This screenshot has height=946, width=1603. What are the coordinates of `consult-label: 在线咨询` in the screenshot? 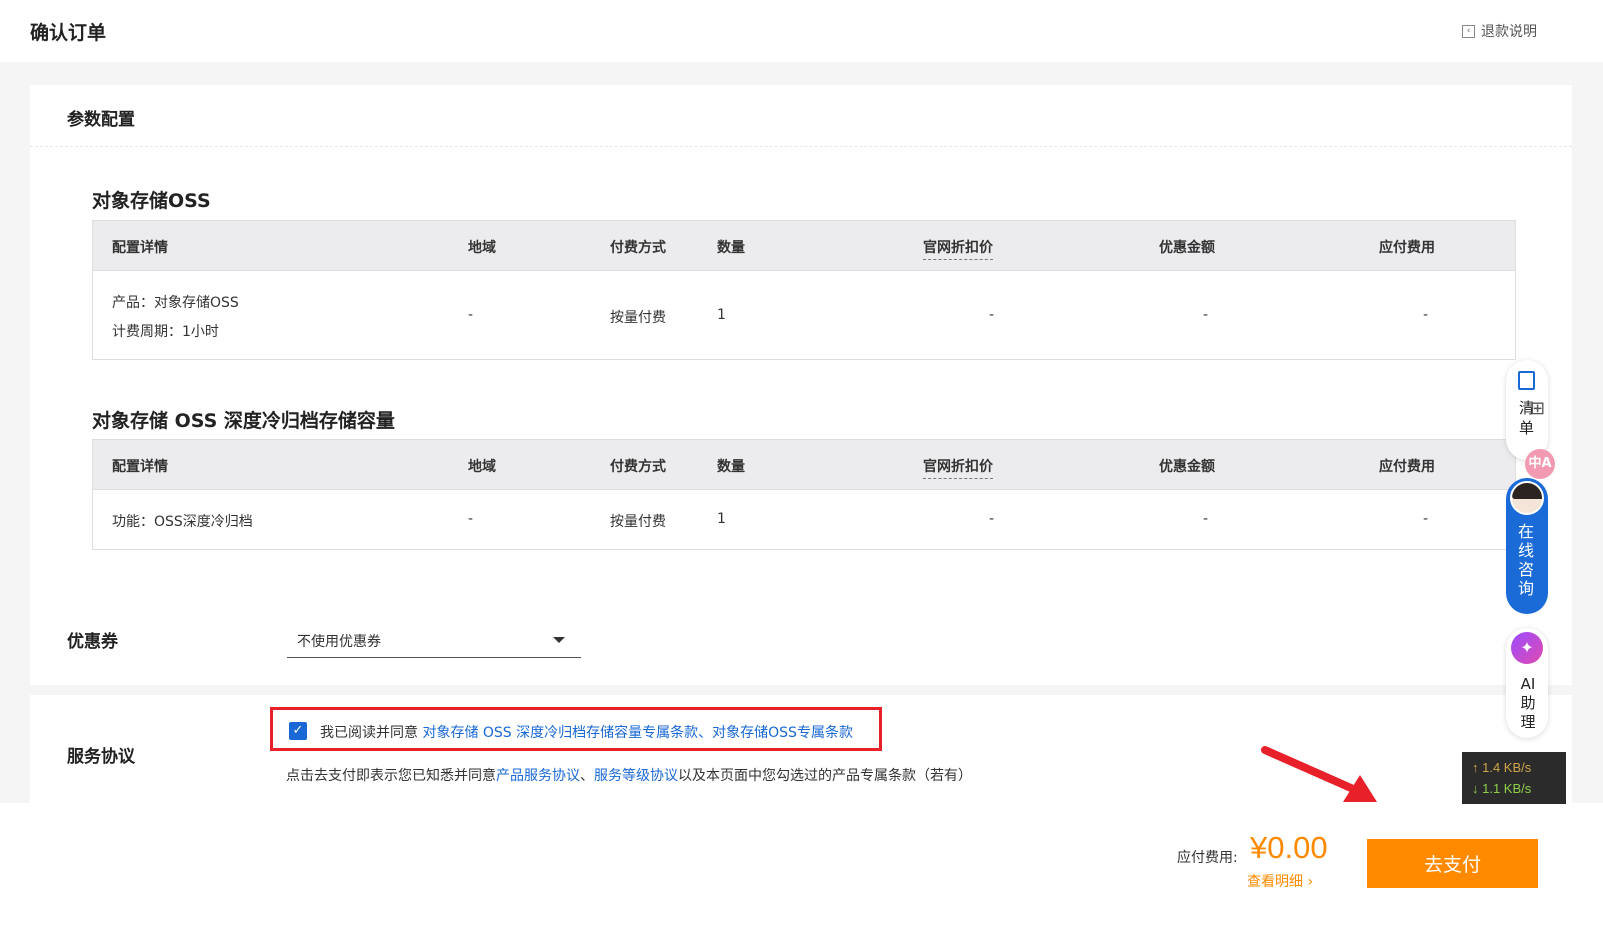 It's located at (1526, 560).